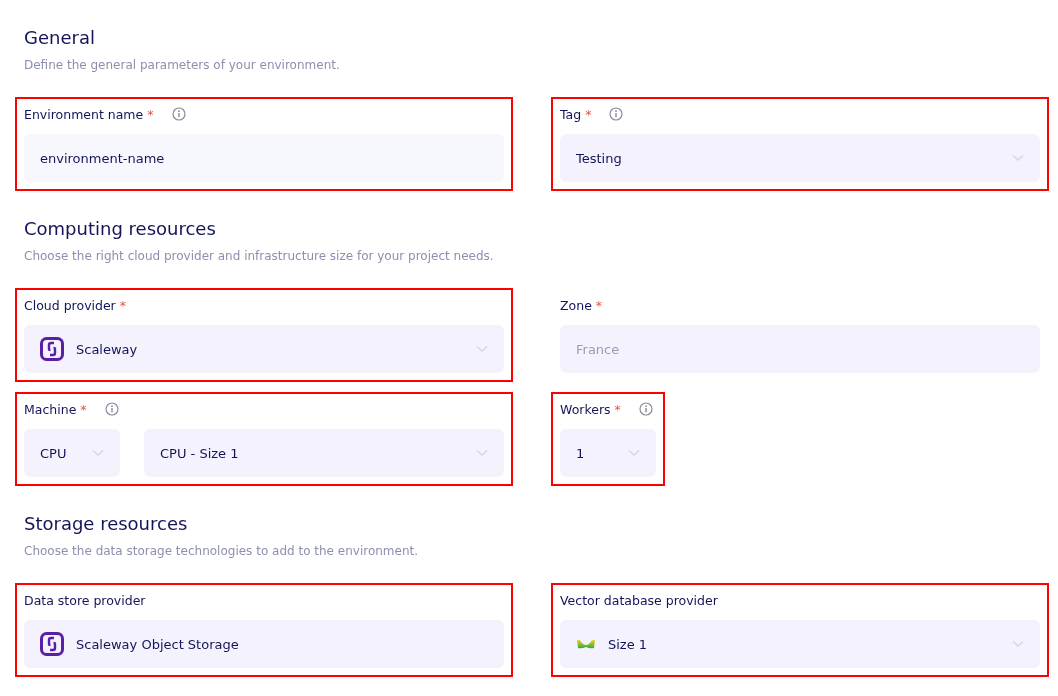 The image size is (1058, 696). I want to click on dropdown: Scaleway Object Storage, so click(264, 644).